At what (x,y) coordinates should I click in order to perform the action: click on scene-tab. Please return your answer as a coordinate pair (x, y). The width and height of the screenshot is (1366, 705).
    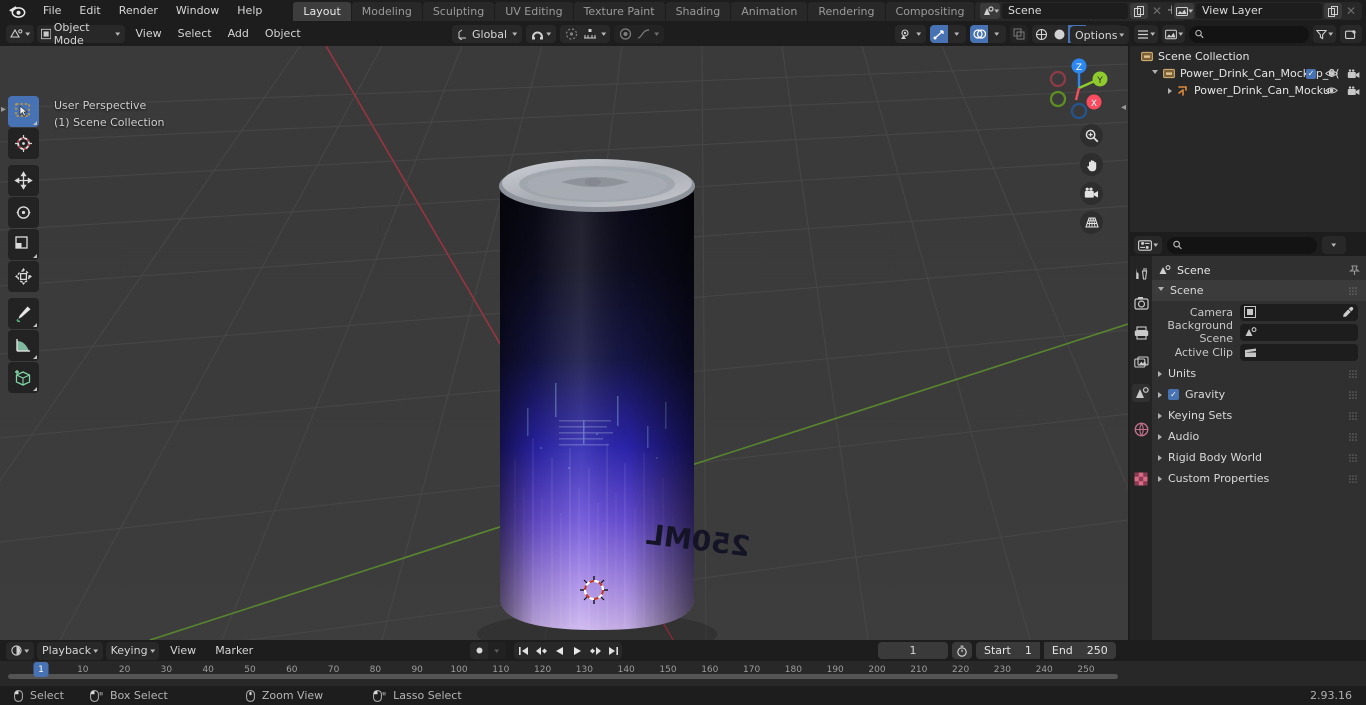
    Looking at the image, I should click on (1141, 393).